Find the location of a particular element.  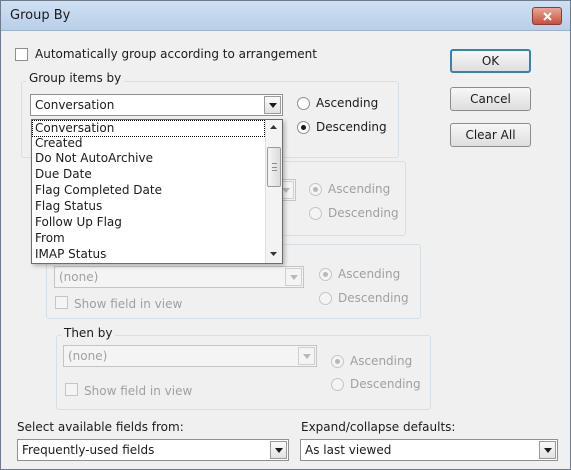

group-ascending-radio is located at coordinates (303, 103).